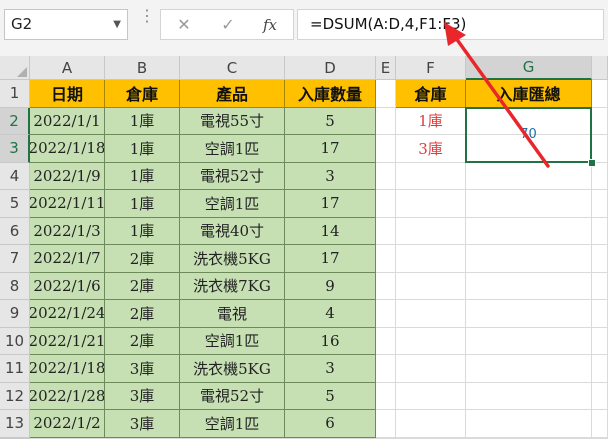 This screenshot has height=439, width=608. I want to click on table-cell: 電視40寸, so click(232, 231).